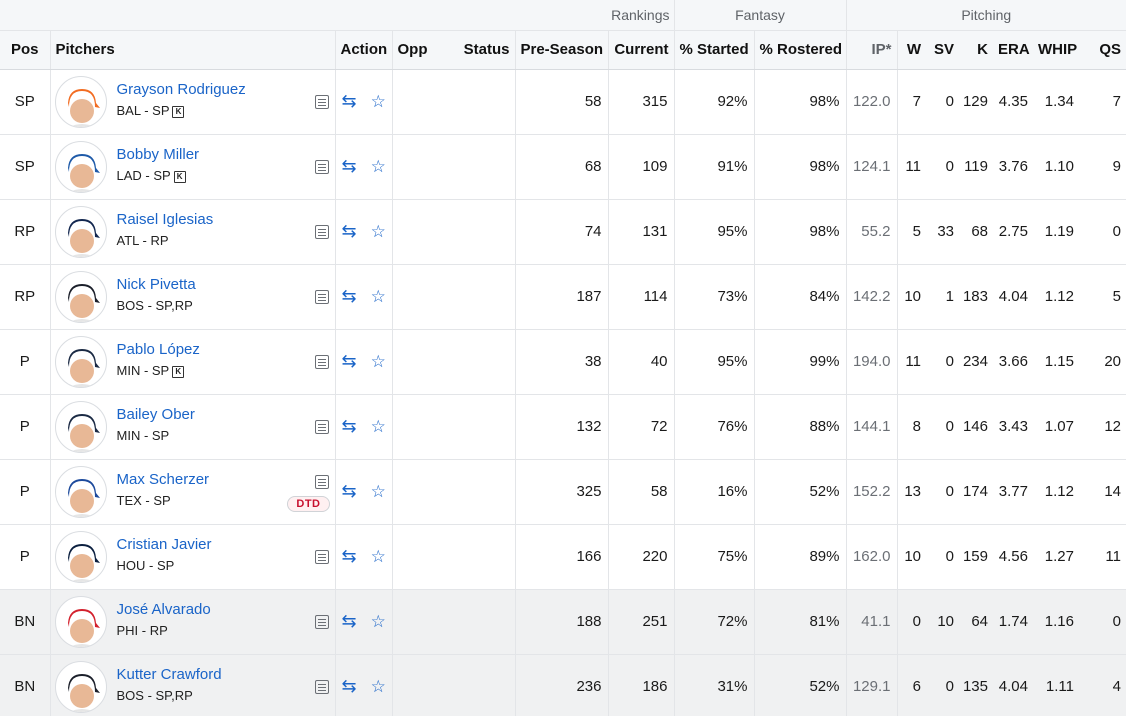  Describe the element at coordinates (1102, 232) in the screenshot. I see `stat-qs: 0` at that location.